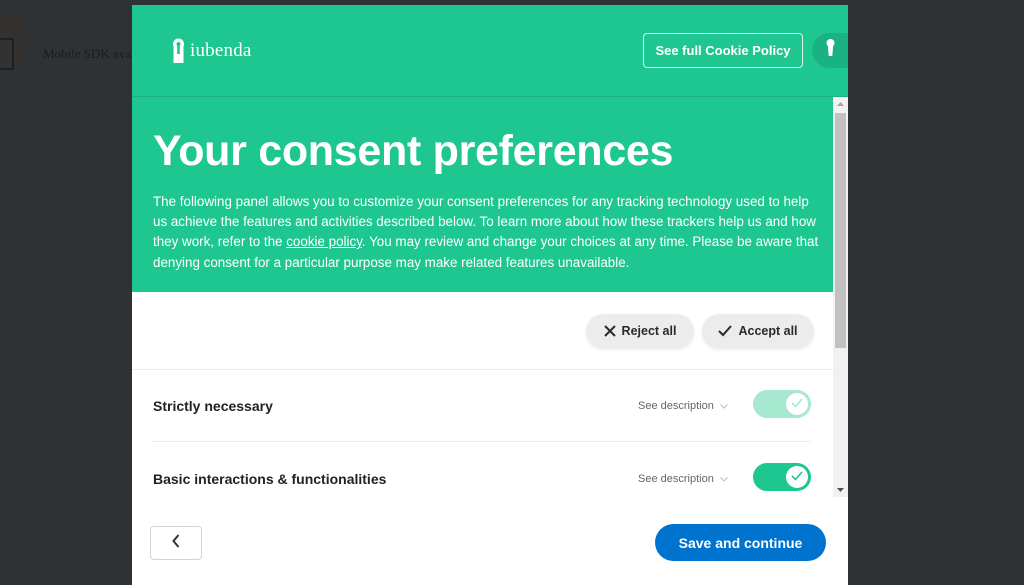 The height and width of the screenshot is (585, 1024). I want to click on bulk-actions: Reject all Accept all, so click(482, 331).